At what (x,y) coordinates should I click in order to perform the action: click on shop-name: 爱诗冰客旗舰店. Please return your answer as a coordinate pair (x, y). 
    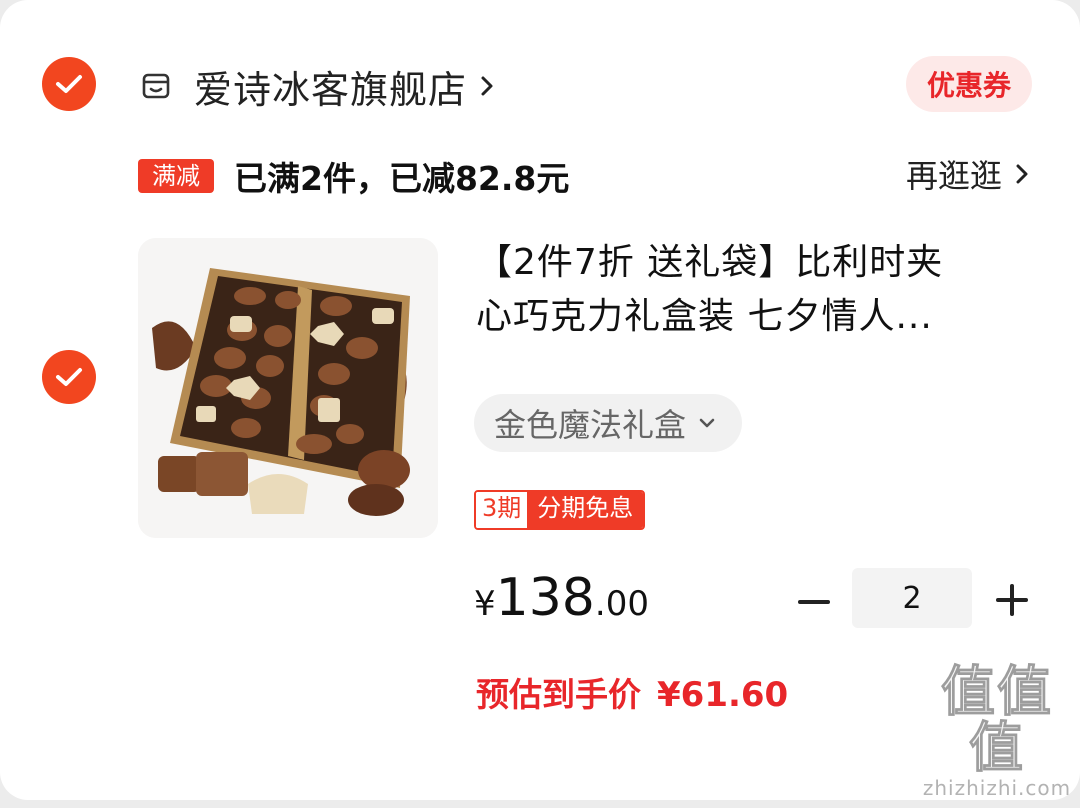
    Looking at the image, I should click on (330, 86).